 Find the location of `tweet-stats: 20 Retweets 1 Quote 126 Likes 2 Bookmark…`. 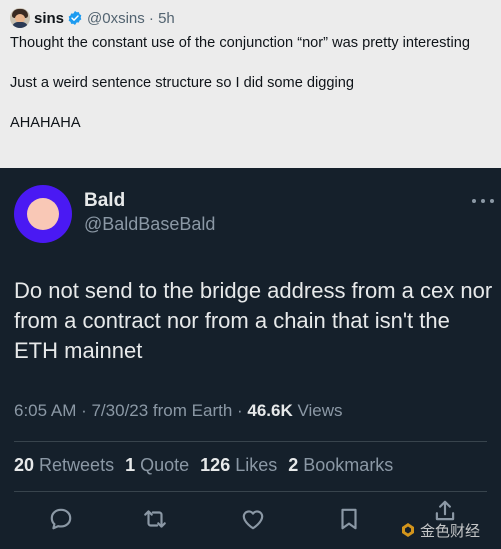

tweet-stats: 20 Retweets 1 Quote 126 Likes 2 Bookmark… is located at coordinates (203, 465).